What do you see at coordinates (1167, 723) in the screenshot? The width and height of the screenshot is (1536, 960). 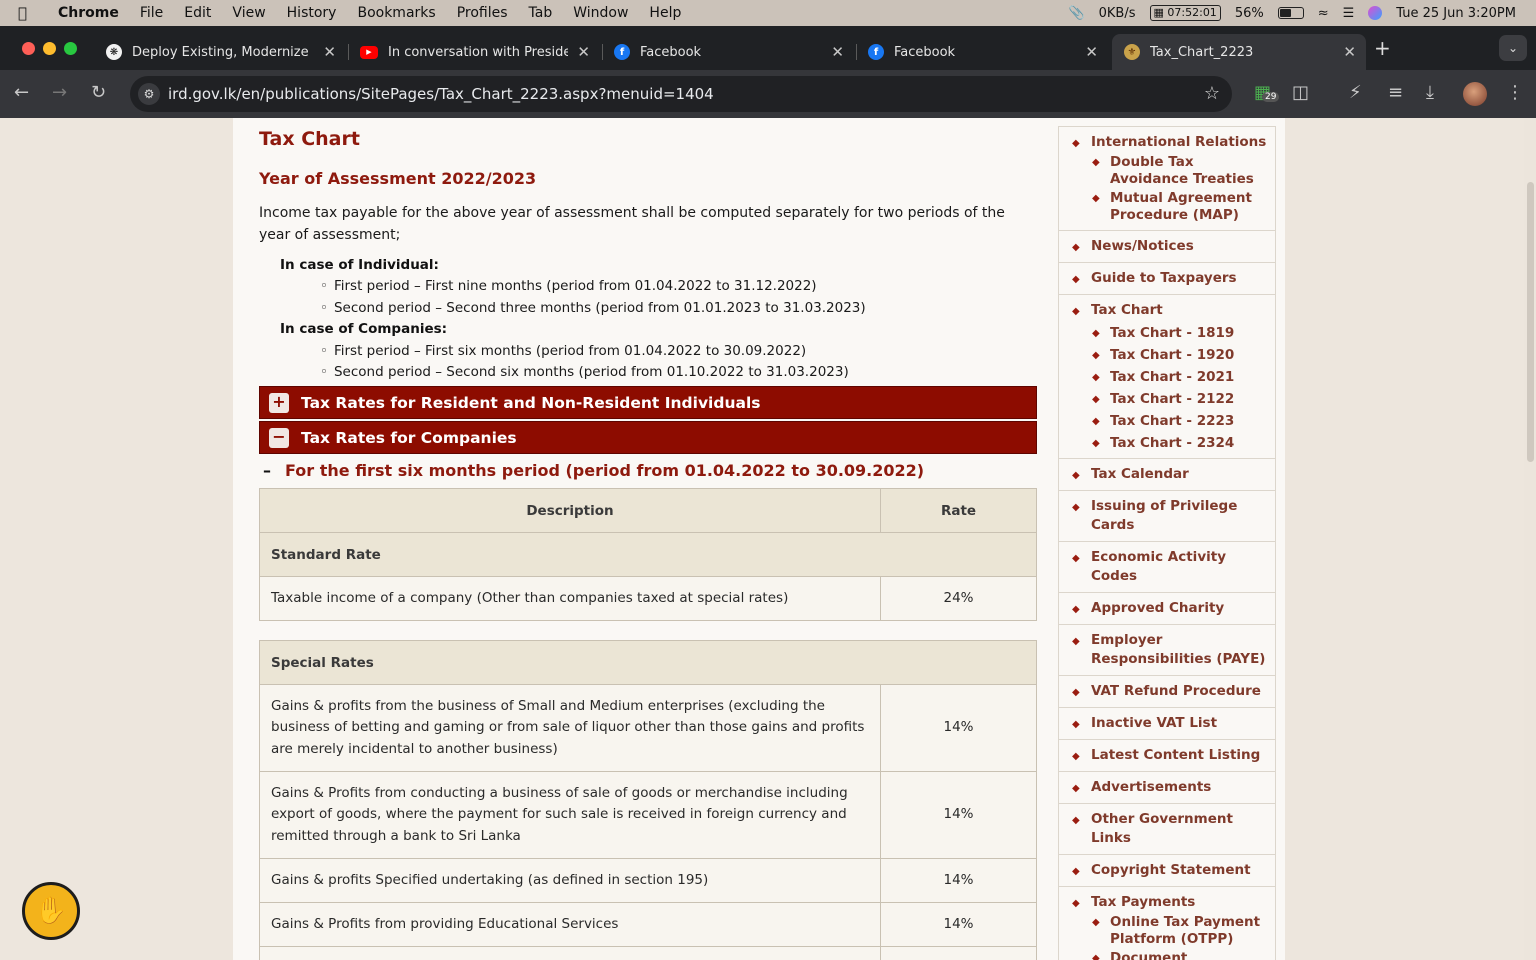 I see `sidebar-item-inactive-vat: Inactive VAT List` at bounding box center [1167, 723].